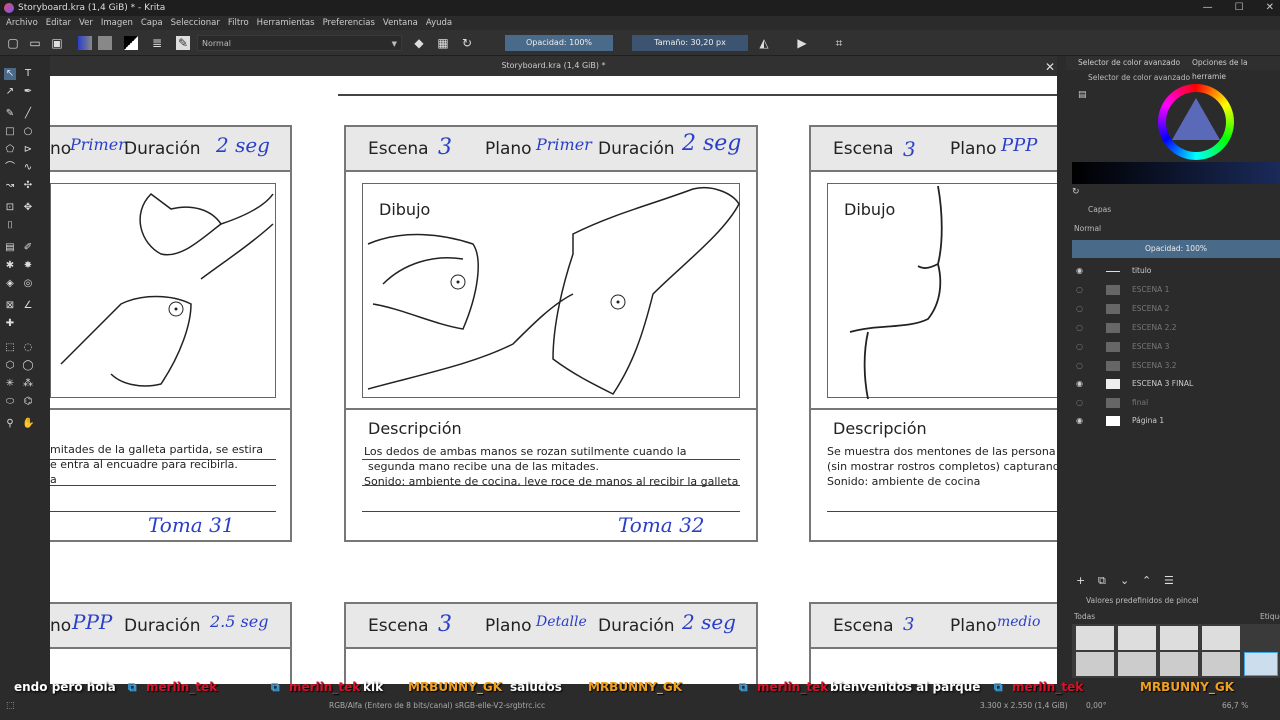  What do you see at coordinates (1176, 347) in the screenshot?
I see `layer-row: ○ ESCENA 3` at bounding box center [1176, 347].